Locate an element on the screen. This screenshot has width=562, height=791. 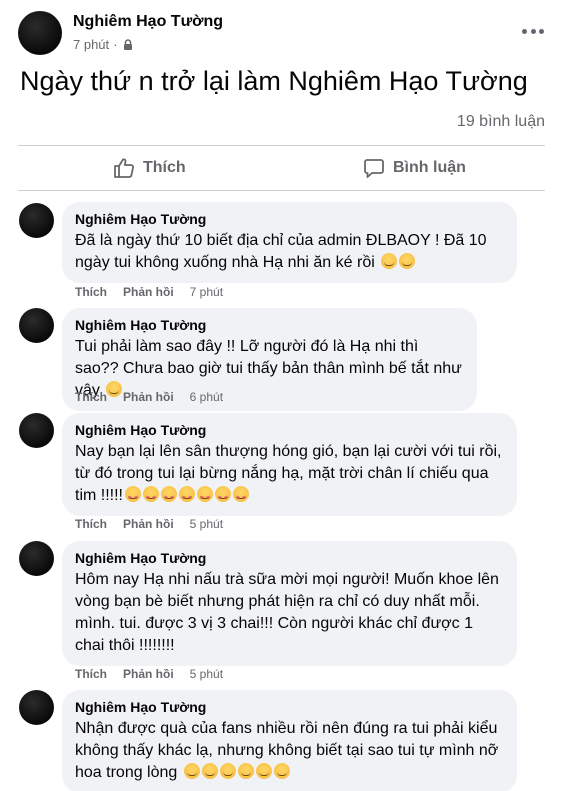
like-button: Thích is located at coordinates (149, 168).